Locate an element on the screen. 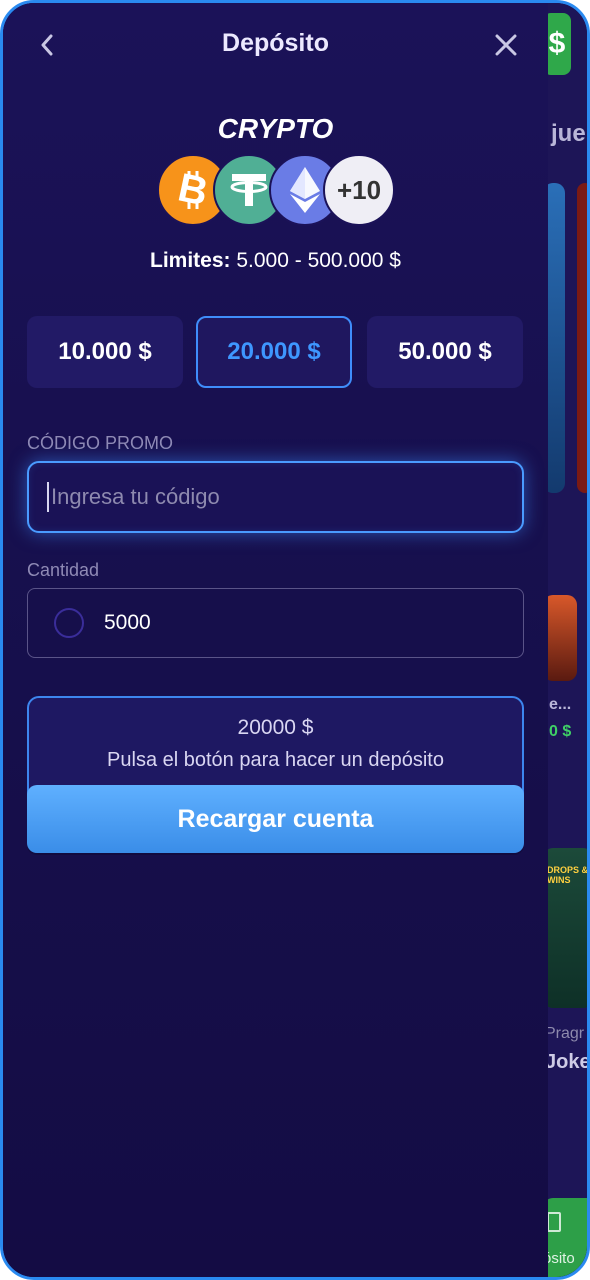 This screenshot has height=1280, width=590. limits-text: Limites: 5.000 - 500.000 $ is located at coordinates (275, 261).